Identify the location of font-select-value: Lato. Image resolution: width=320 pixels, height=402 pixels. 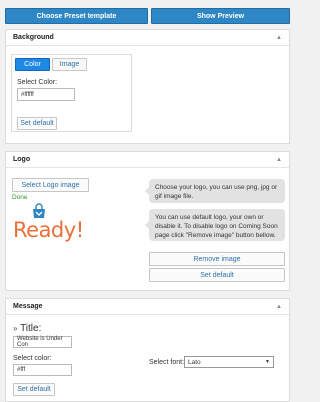
(194, 362).